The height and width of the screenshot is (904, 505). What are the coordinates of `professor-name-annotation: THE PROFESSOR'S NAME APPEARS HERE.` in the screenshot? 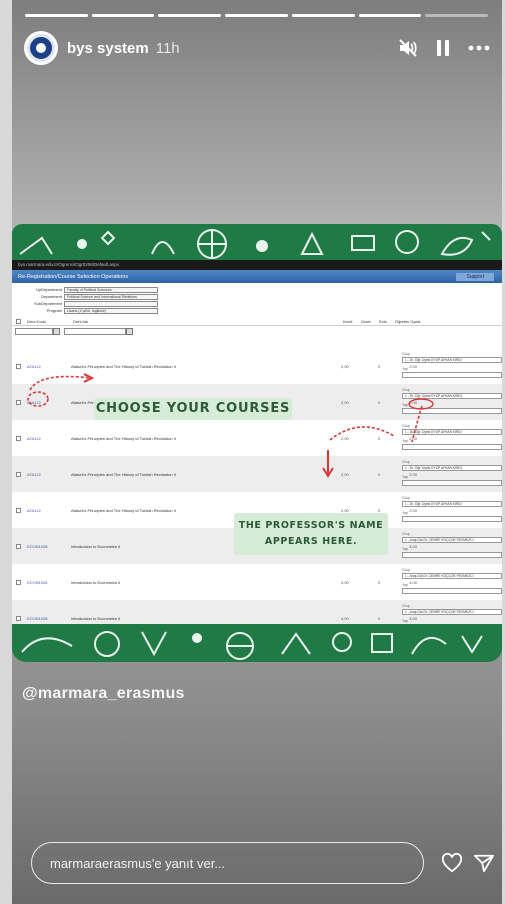 It's located at (311, 534).